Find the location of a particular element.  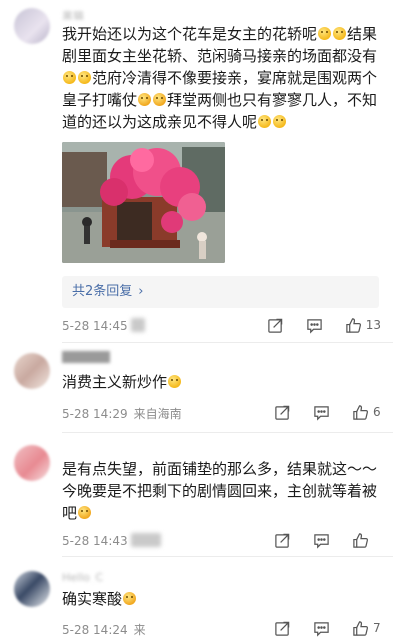

like-button: 7 is located at coordinates (366, 628).